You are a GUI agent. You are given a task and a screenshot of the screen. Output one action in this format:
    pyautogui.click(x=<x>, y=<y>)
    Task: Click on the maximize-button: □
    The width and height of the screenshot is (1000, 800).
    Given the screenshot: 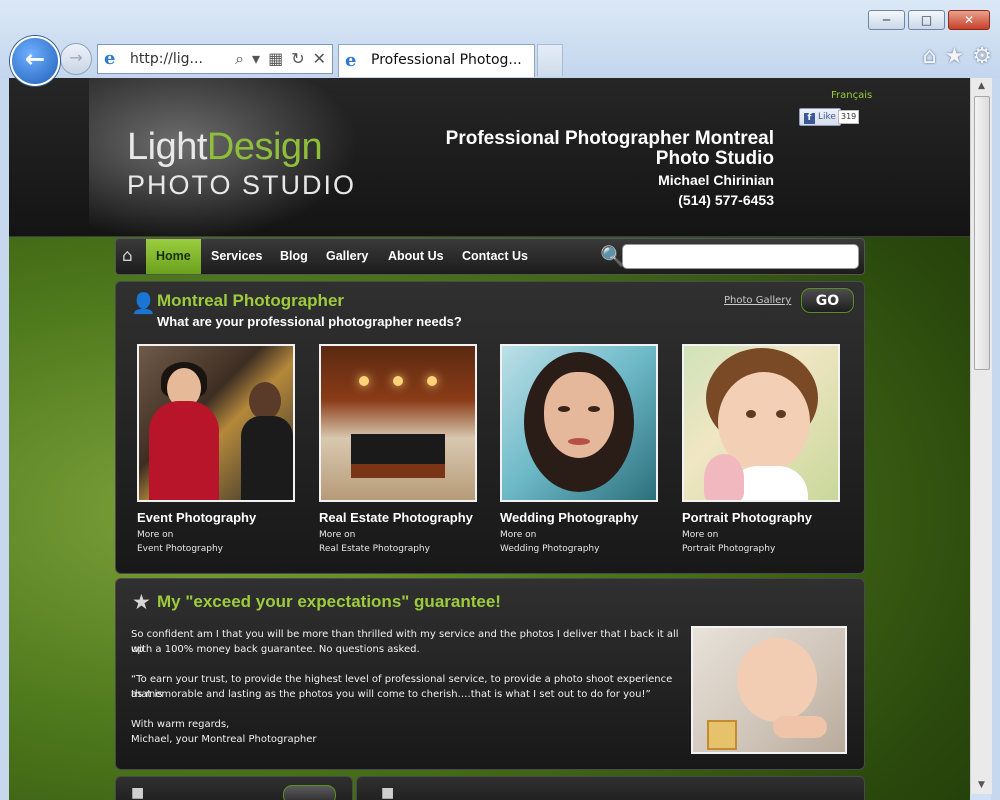 What is the action you would take?
    pyautogui.click(x=926, y=20)
    